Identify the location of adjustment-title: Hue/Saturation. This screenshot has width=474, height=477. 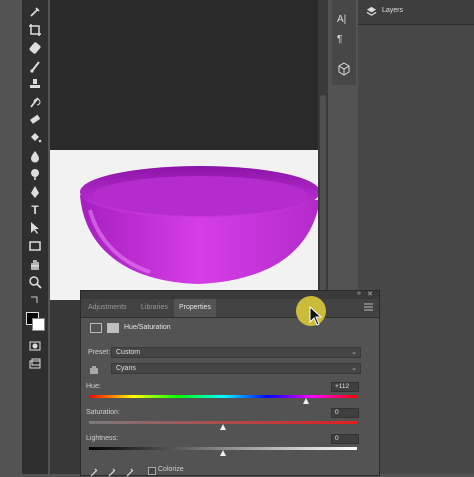
(147, 327).